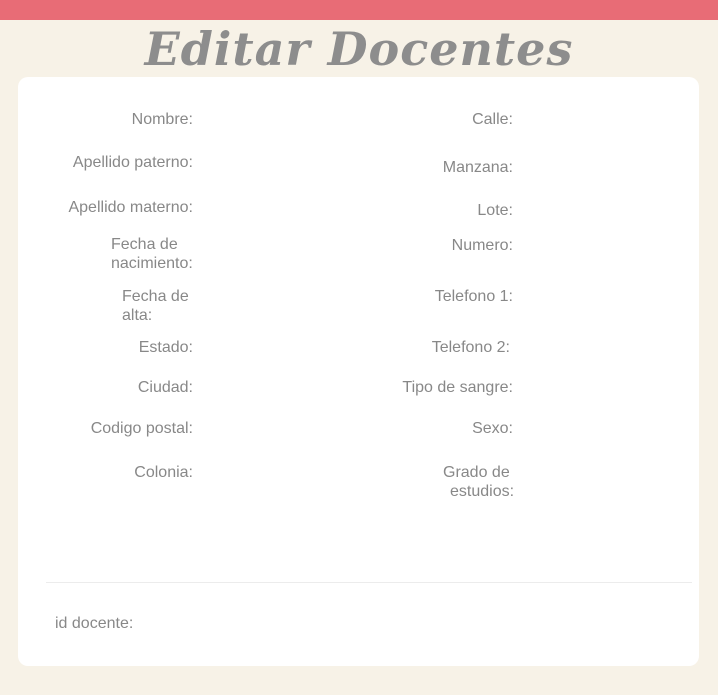 Image resolution: width=718 pixels, height=695 pixels. What do you see at coordinates (275, 307) in the screenshot?
I see `fecha-alta-field` at bounding box center [275, 307].